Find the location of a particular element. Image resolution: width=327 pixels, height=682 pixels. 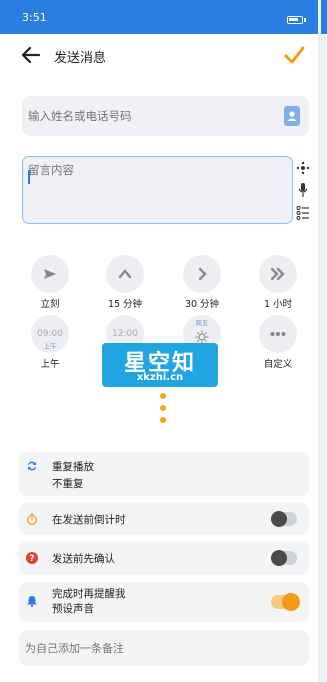

send-icon is located at coordinates (50, 274).